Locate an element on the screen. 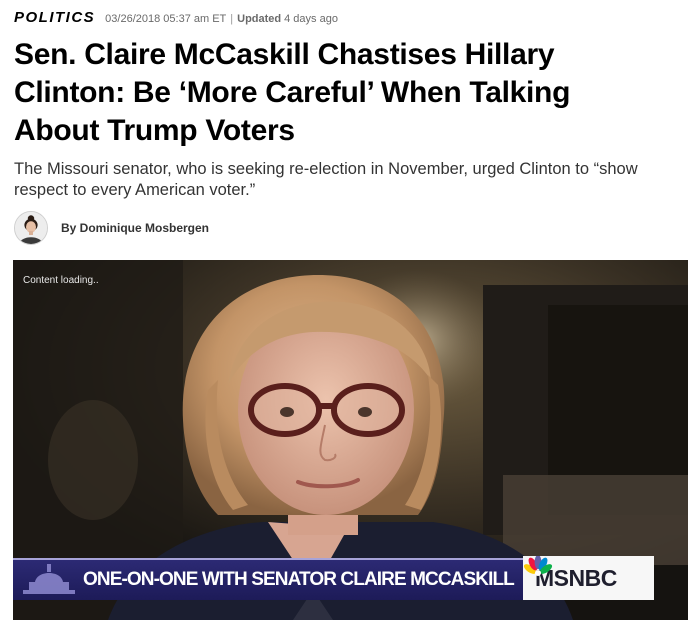 This screenshot has height=622, width=700. author-avatar is located at coordinates (31, 228).